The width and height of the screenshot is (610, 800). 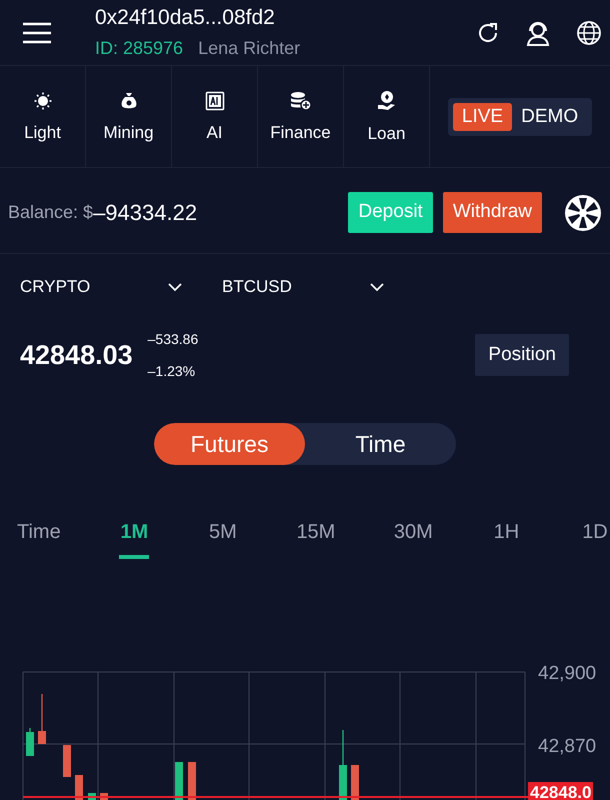 What do you see at coordinates (387, 101) in the screenshot?
I see `hand-coin-icon` at bounding box center [387, 101].